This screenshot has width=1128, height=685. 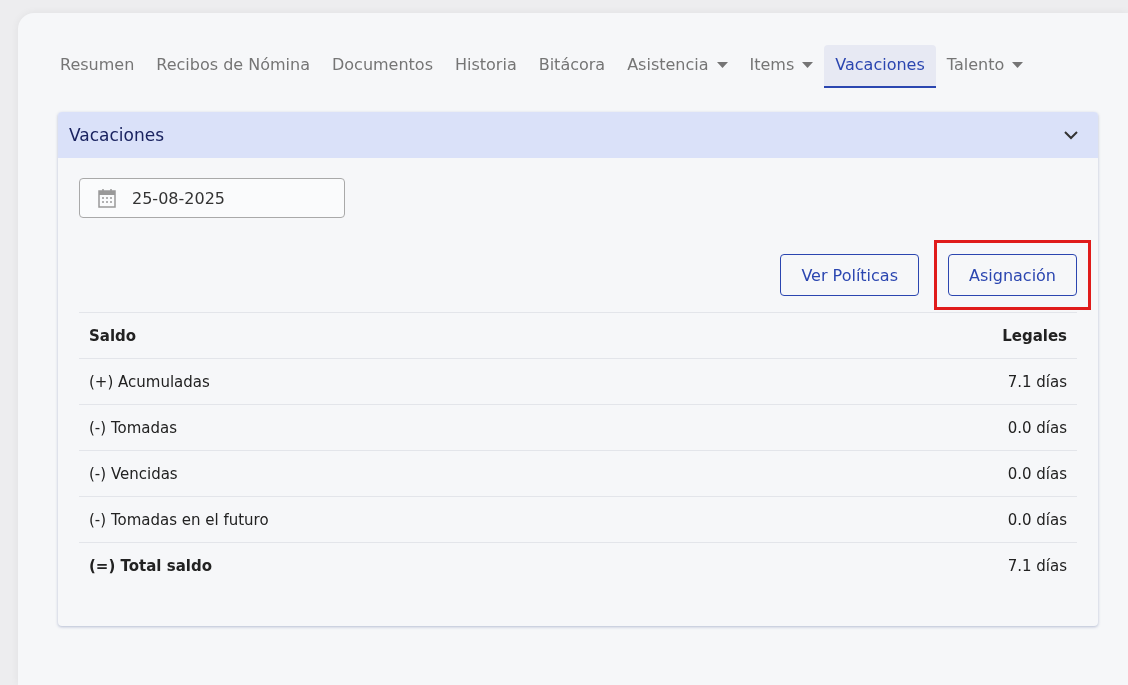 What do you see at coordinates (781, 66) in the screenshot?
I see `tab: Items` at bounding box center [781, 66].